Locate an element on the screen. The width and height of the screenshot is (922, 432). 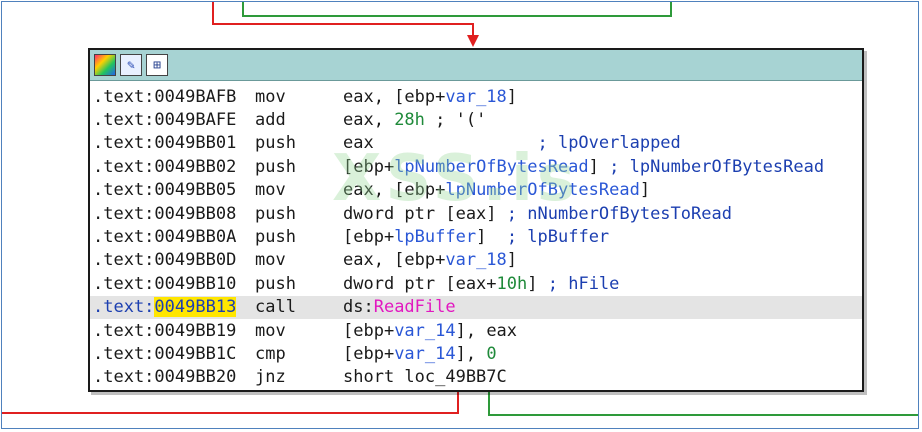
address: .text:0049BB08 is located at coordinates (174, 214).